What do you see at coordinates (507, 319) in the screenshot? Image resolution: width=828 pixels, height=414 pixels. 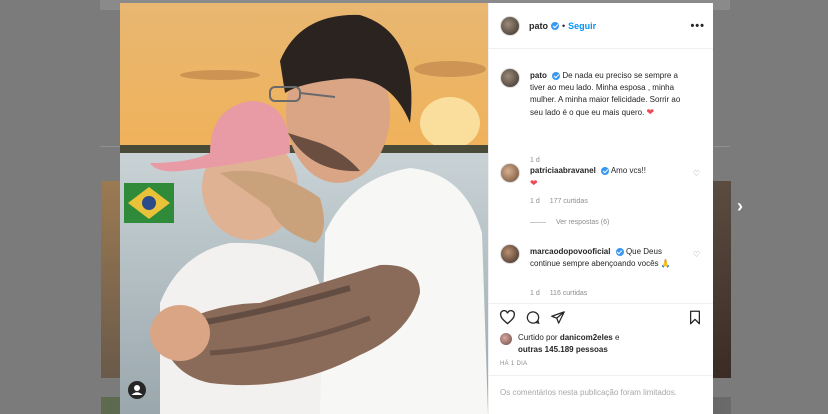 I see `heart-outline-icon` at bounding box center [507, 319].